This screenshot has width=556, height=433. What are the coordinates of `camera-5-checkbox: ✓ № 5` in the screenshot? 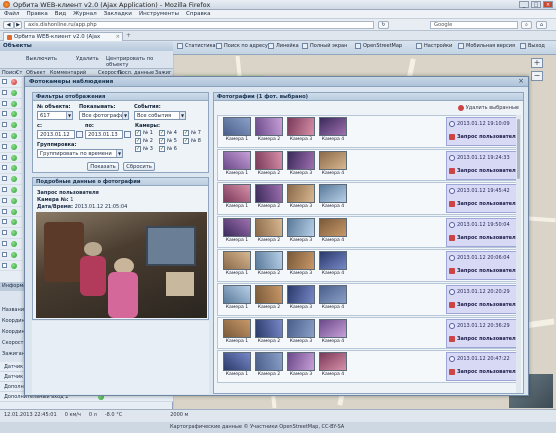 It's located at (168, 141).